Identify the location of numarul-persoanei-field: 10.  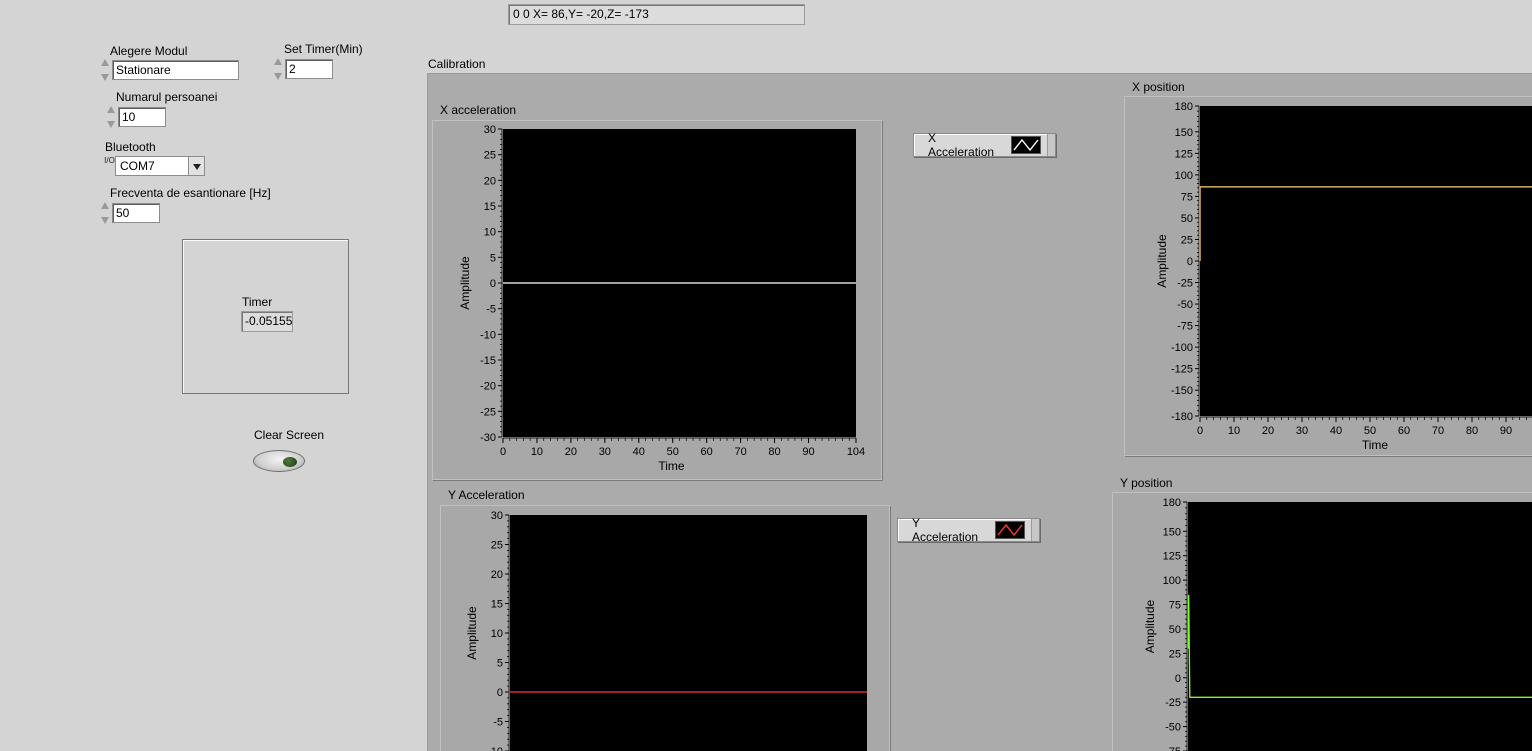
(142, 117).